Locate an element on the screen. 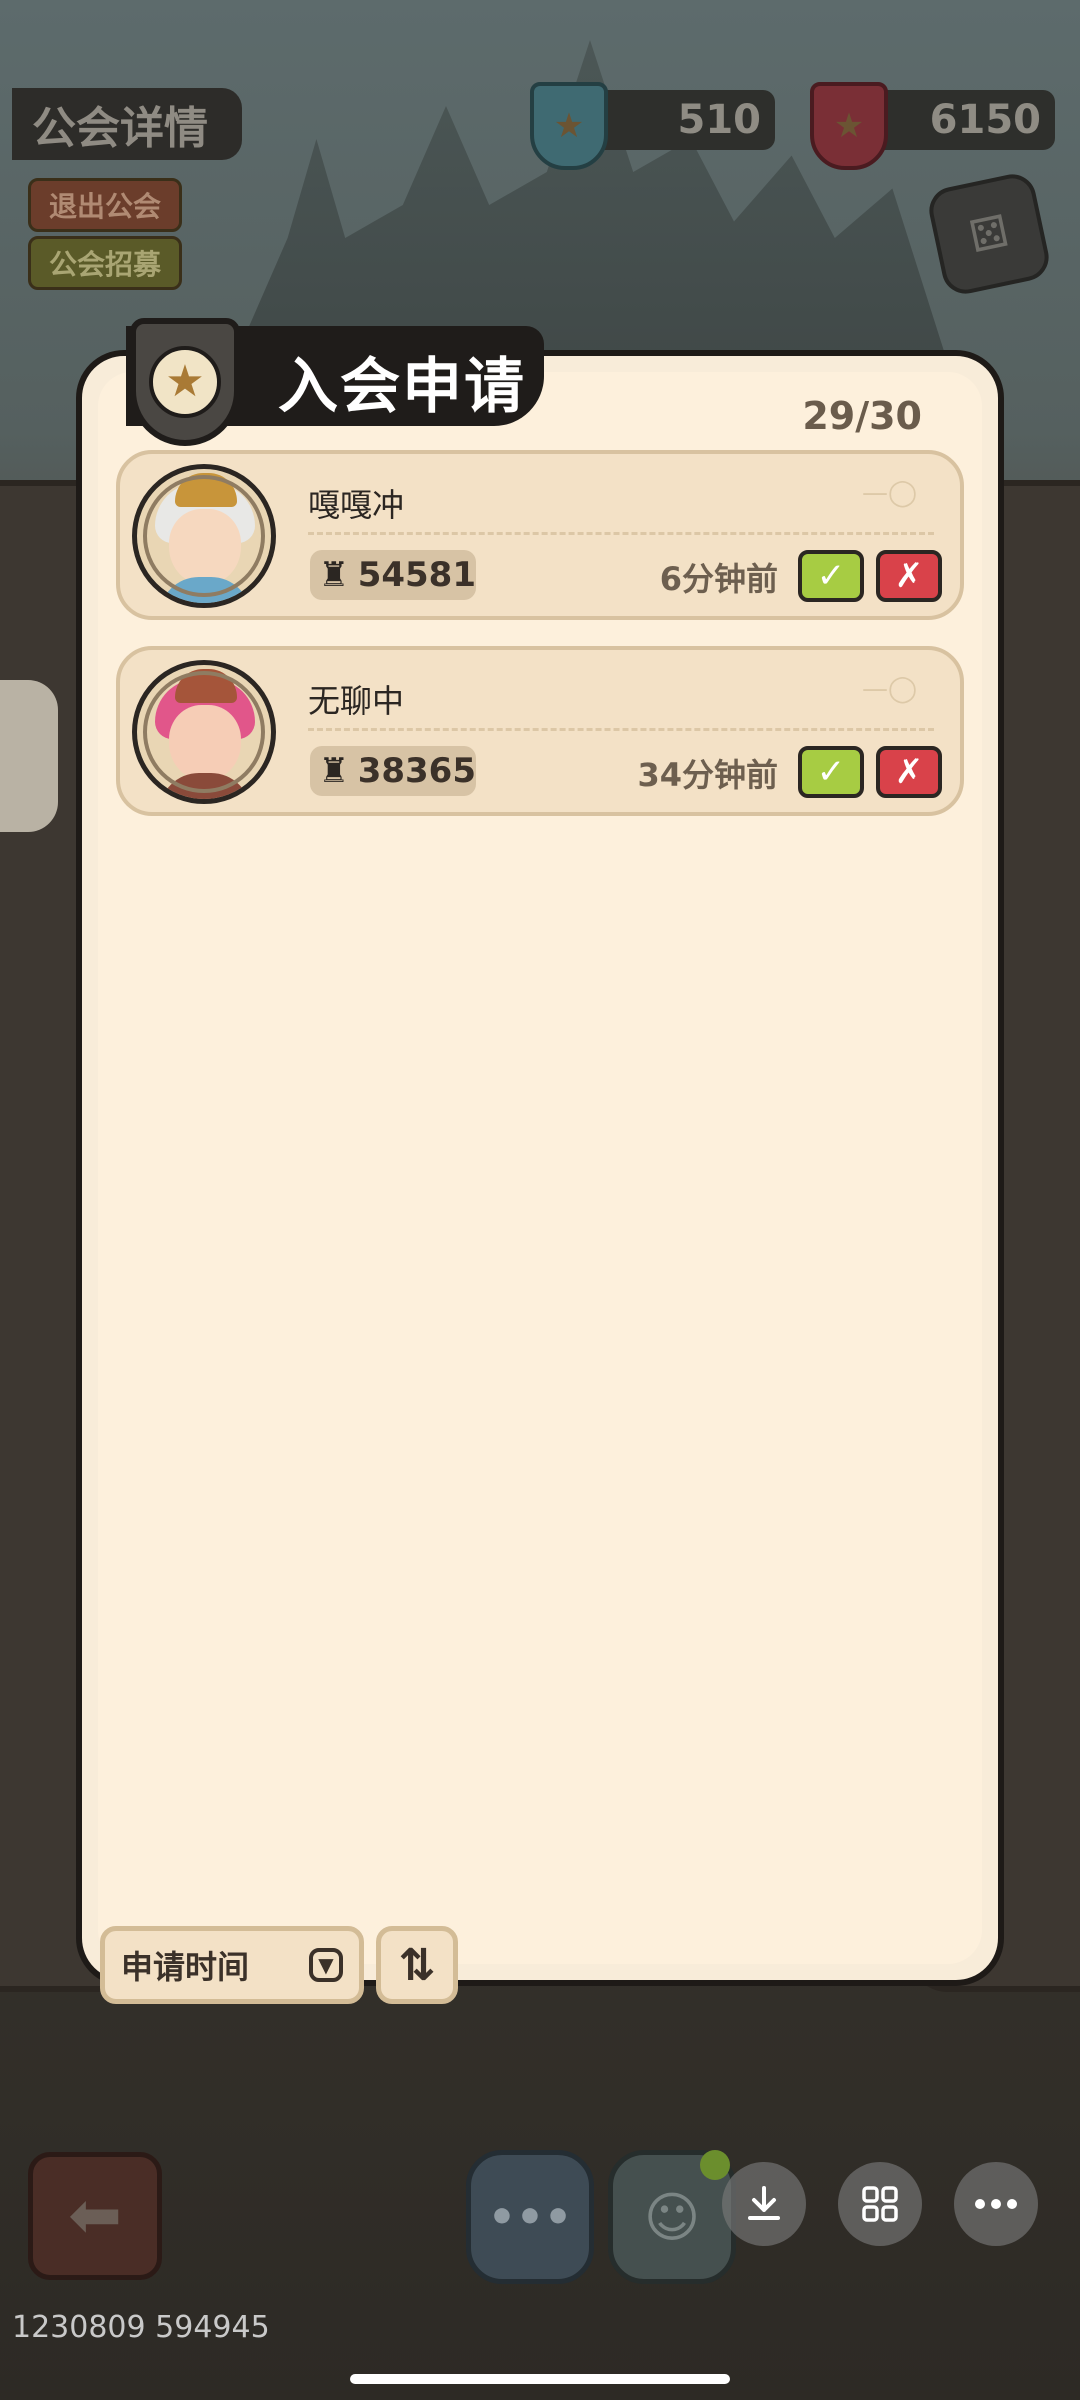 The image size is (1080, 2400). chat-button: ••• is located at coordinates (530, 2217).